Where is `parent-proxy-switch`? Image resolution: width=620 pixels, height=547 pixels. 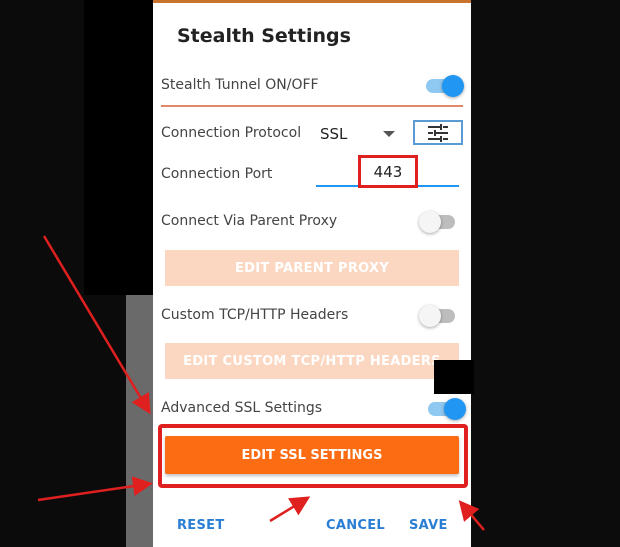
parent-proxy-switch is located at coordinates (437, 222).